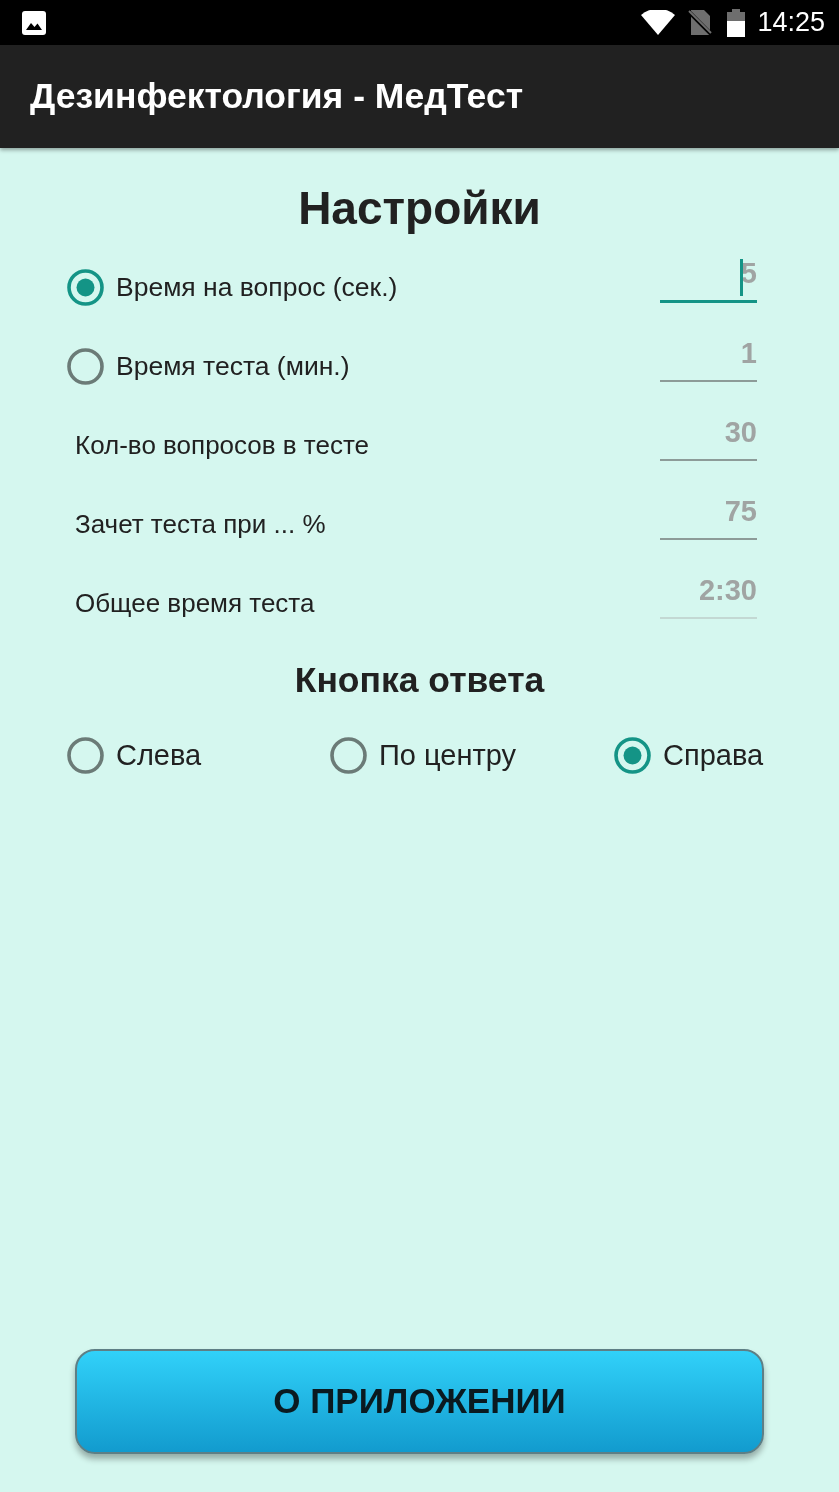  I want to click on app-title: Дезинфектология - МедТест, so click(276, 96).